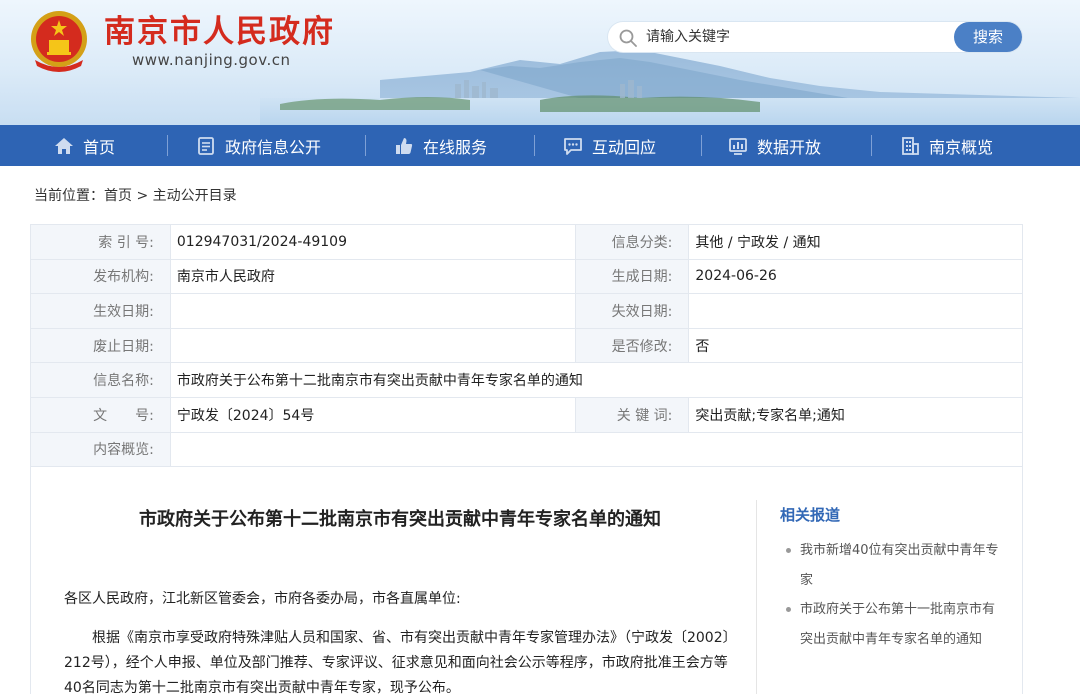  Describe the element at coordinates (118, 196) in the screenshot. I see `breadcrumb-home-link: 首页` at that location.